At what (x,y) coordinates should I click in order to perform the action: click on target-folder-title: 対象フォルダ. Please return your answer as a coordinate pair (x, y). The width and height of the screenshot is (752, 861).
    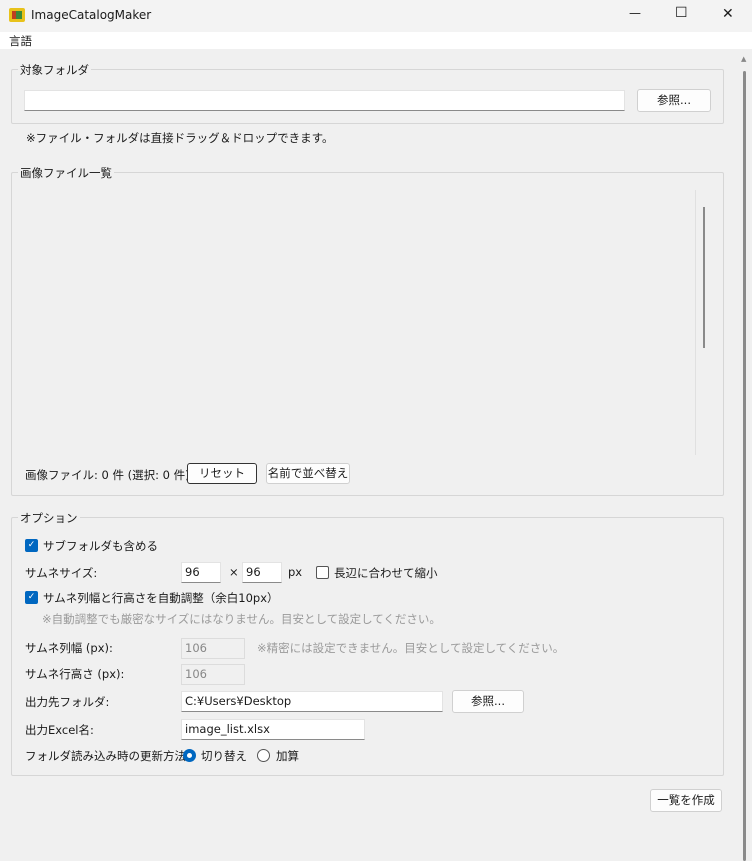
    Looking at the image, I should click on (54, 70).